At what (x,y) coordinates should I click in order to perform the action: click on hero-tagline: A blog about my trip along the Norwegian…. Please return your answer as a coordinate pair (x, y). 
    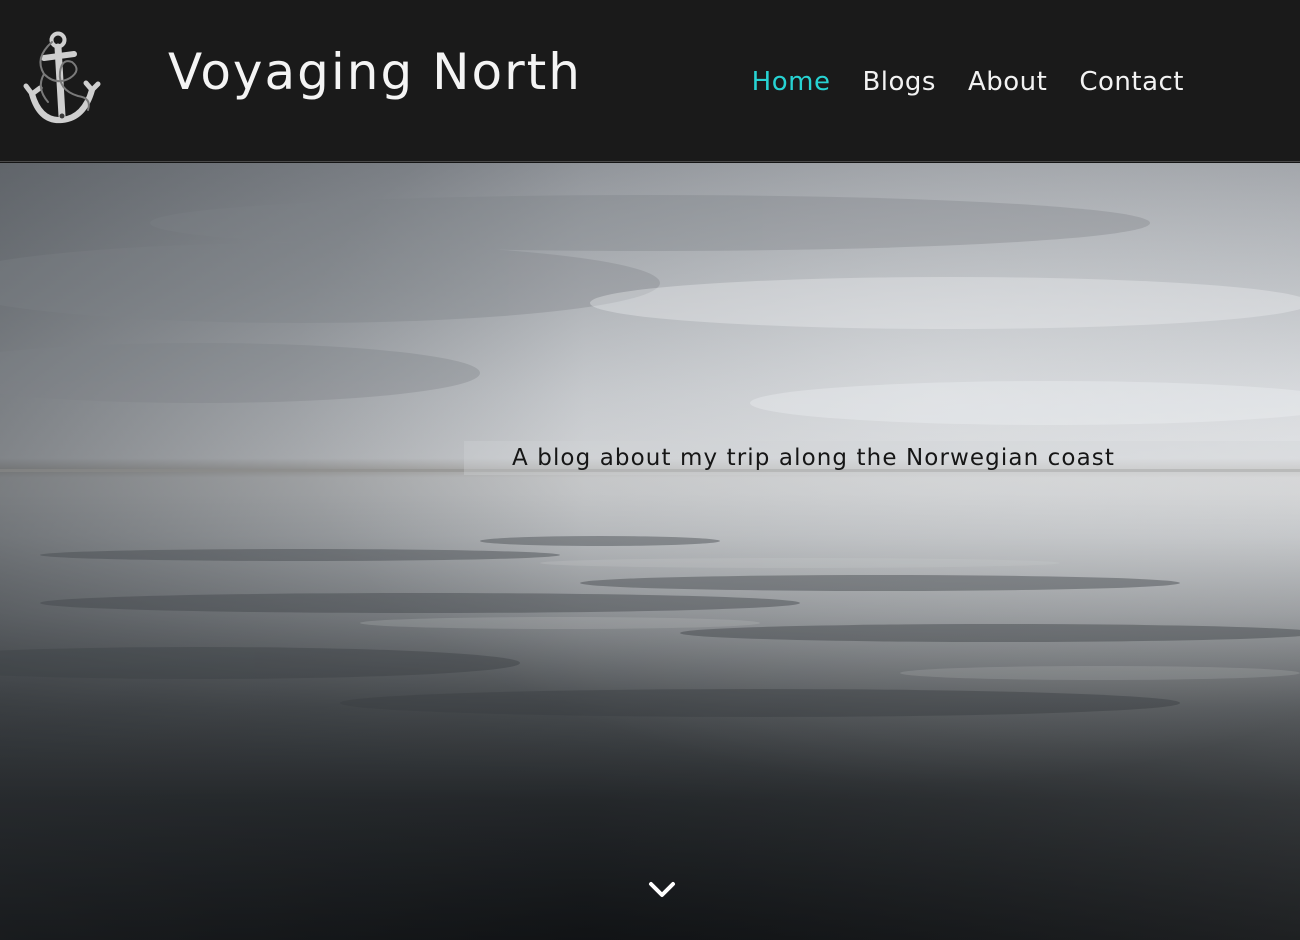
    Looking at the image, I should click on (813, 458).